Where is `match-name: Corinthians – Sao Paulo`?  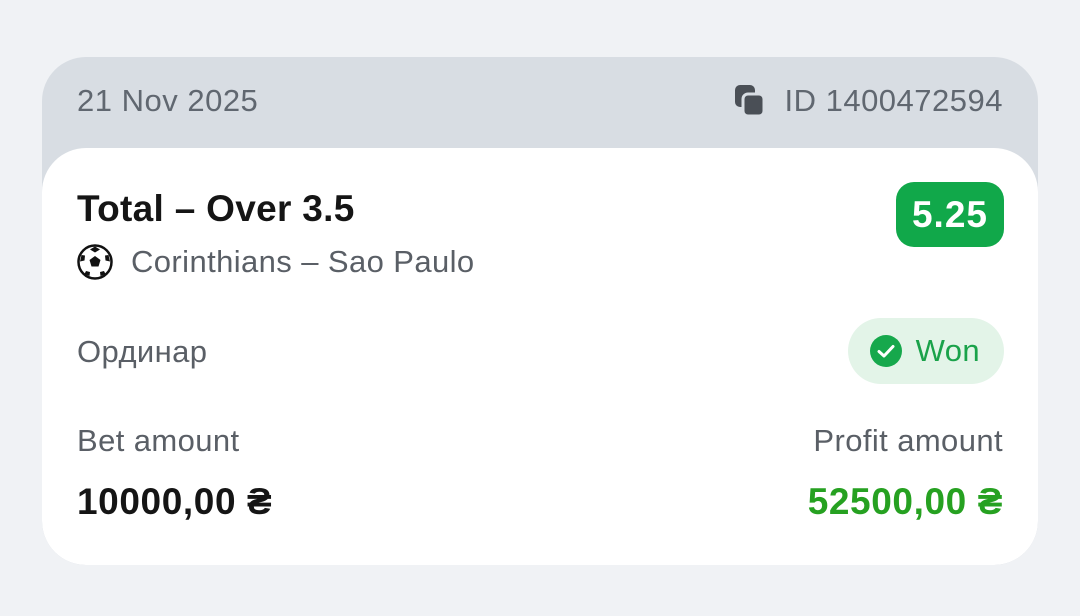 match-name: Corinthians – Sao Paulo is located at coordinates (303, 261).